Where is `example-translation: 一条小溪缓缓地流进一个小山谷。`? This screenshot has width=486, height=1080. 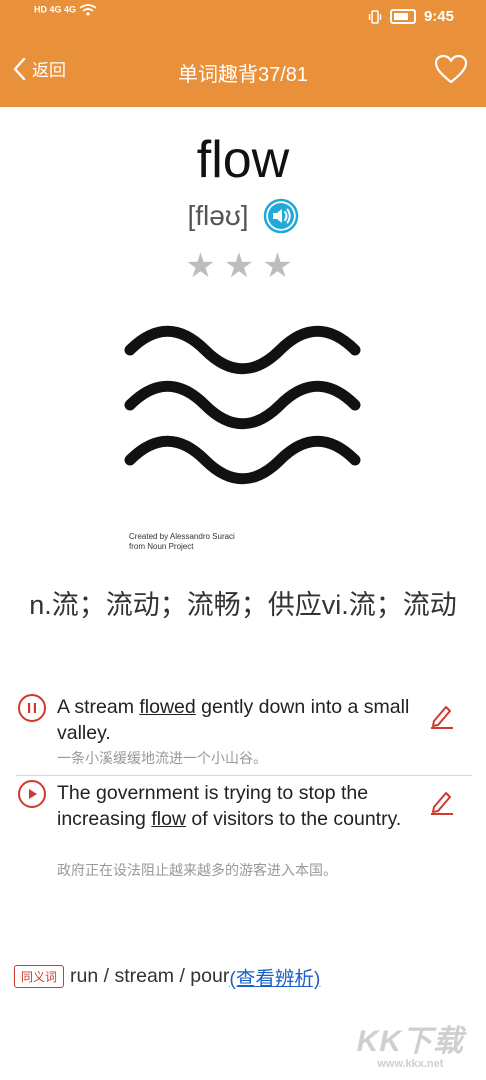
example-translation: 一条小溪缓缓地流进一个小山谷。 is located at coordinates (162, 758).